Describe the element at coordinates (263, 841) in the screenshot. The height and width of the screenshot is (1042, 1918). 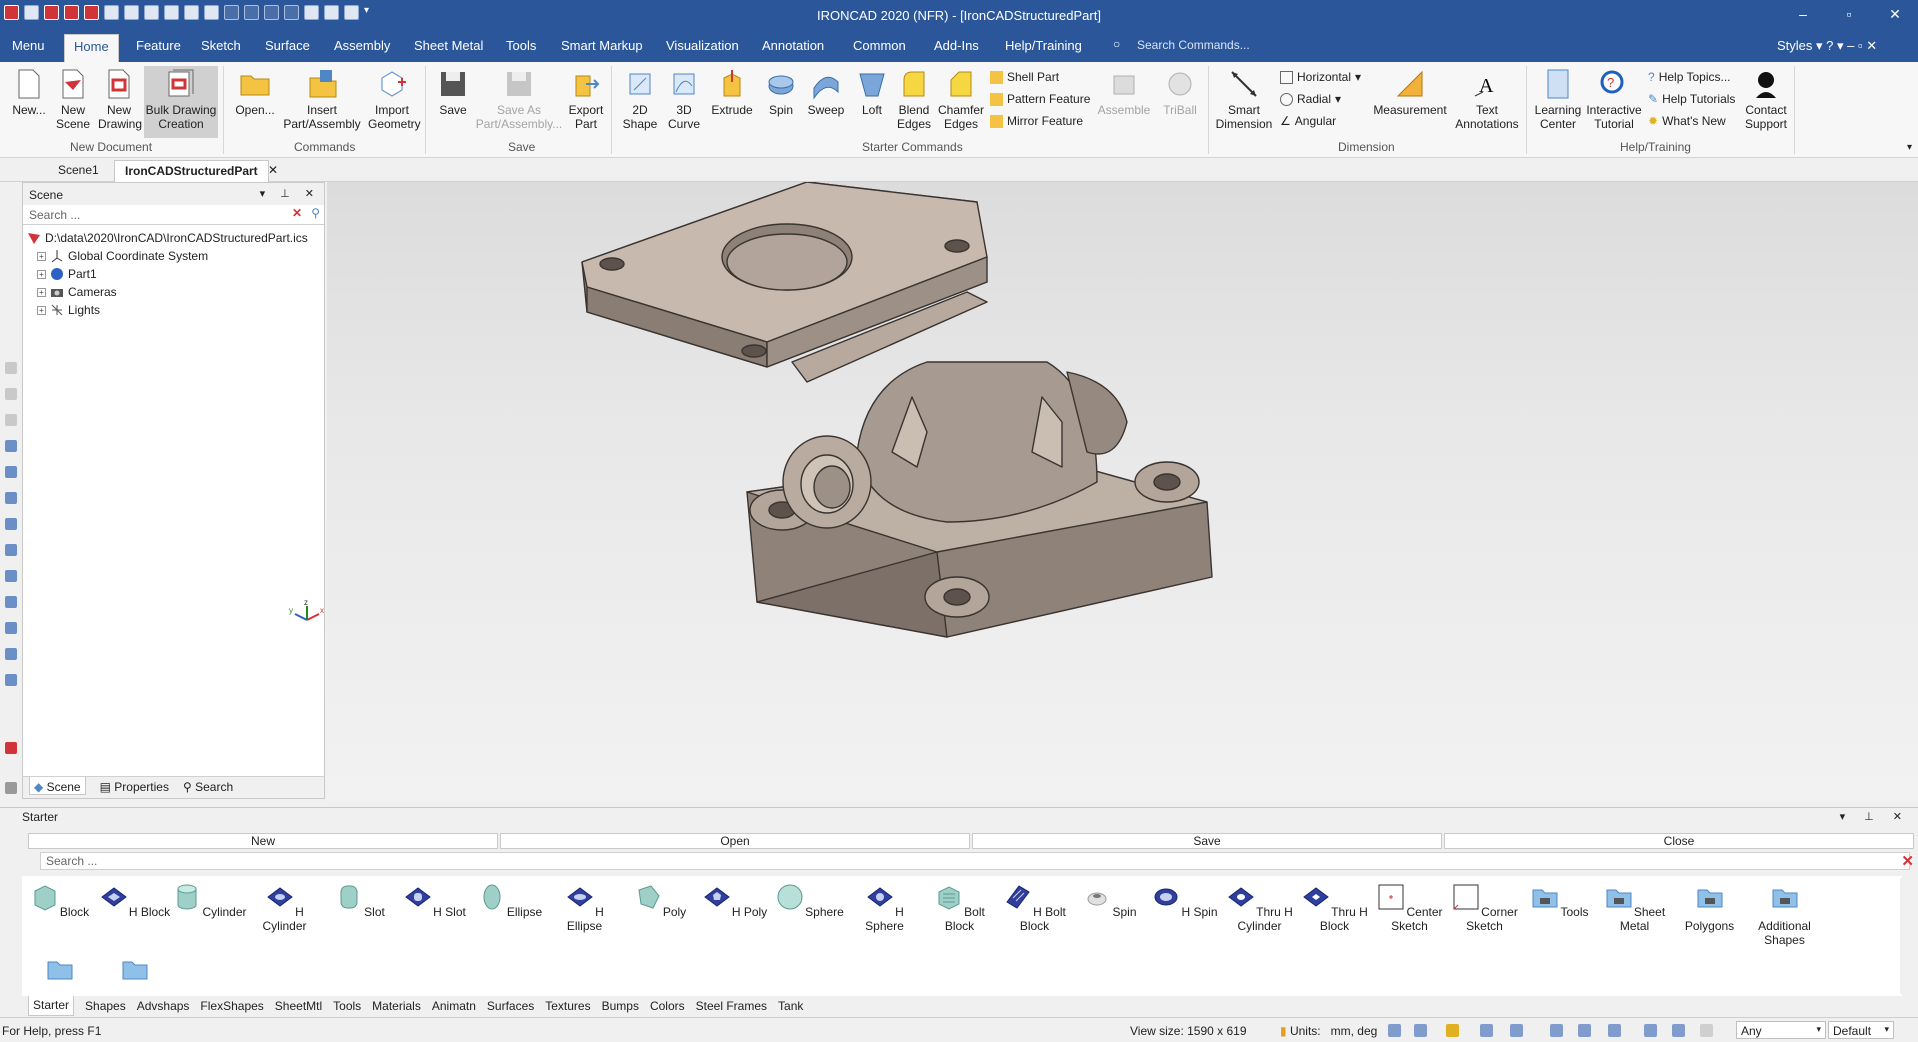
I see `catalog-new-button: New` at that location.